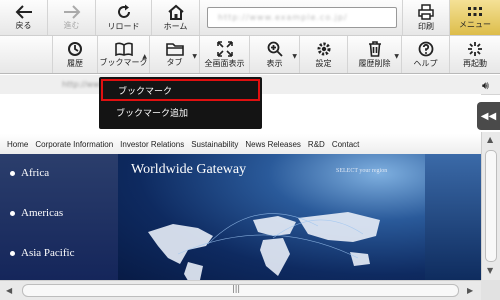 This screenshot has width=500, height=300. Describe the element at coordinates (396, 56) in the screenshot. I see `clear-history-dropdown-arrow-icon: ▼` at that location.